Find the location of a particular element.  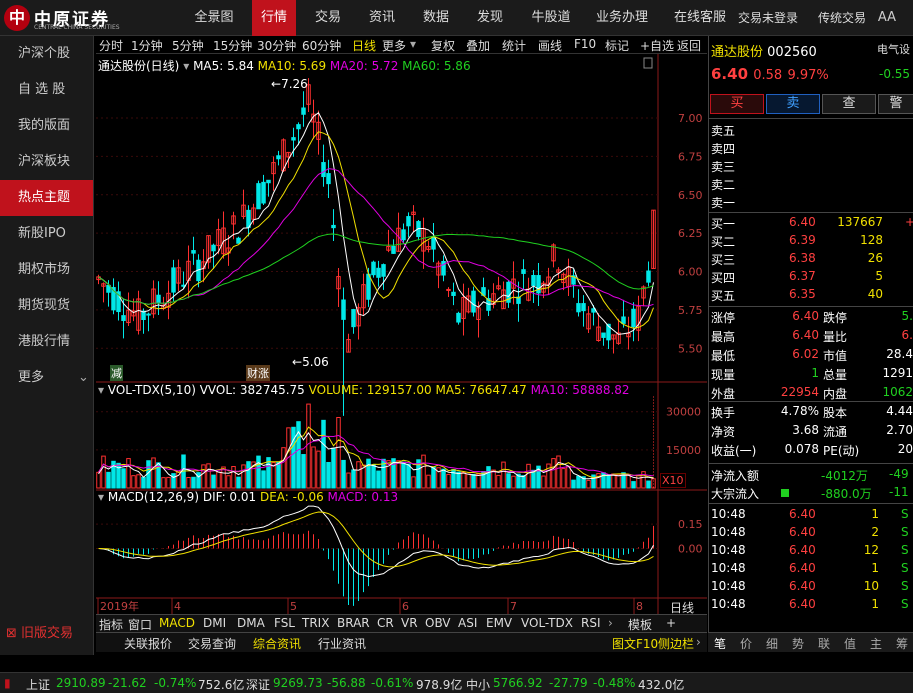

sh-index-label: 上证 is located at coordinates (38, 684).